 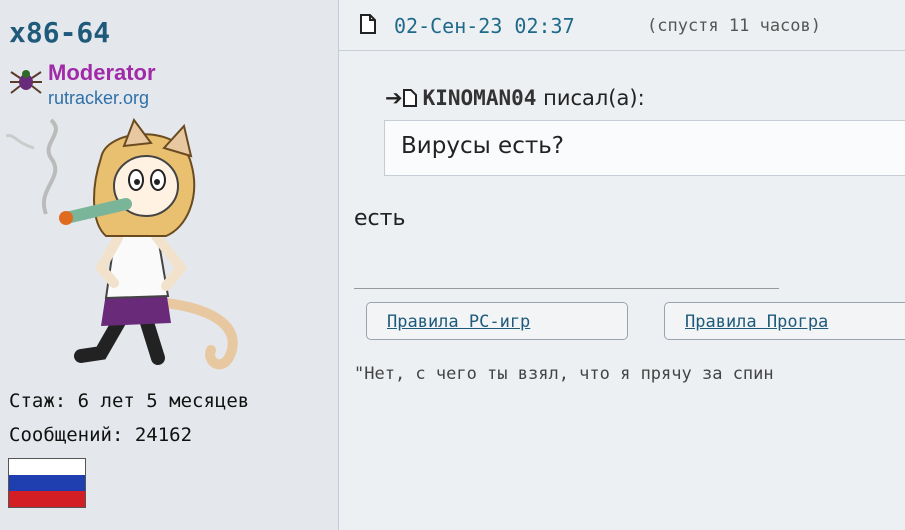 I want to click on quote-header: ➔ KINOMAN04 писал(а):, so click(x=515, y=98).